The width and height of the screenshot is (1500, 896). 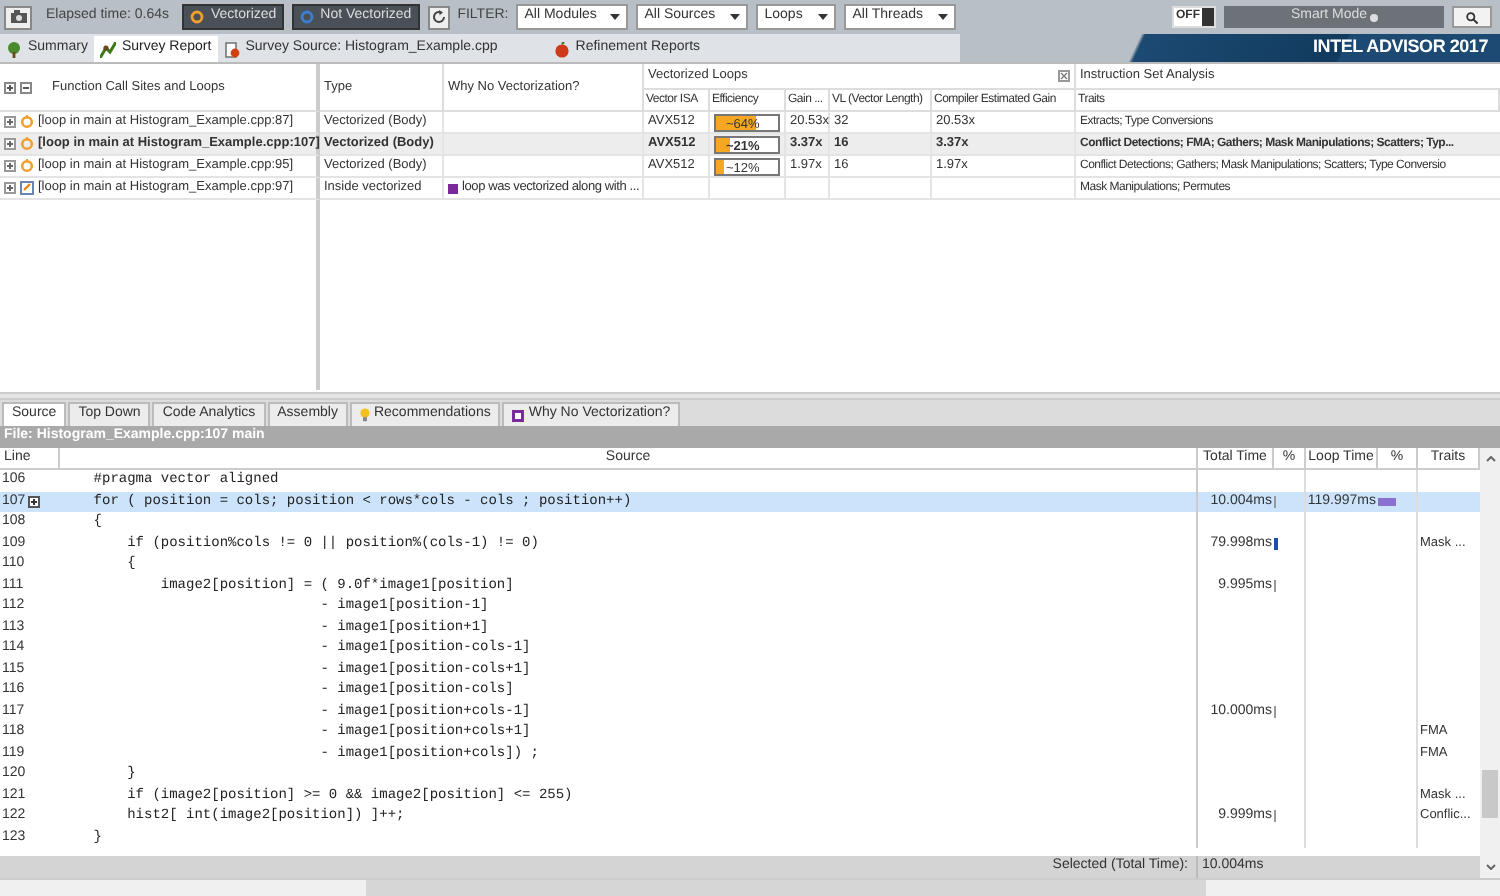 What do you see at coordinates (1373, 17) in the screenshot?
I see `info-icon` at bounding box center [1373, 17].